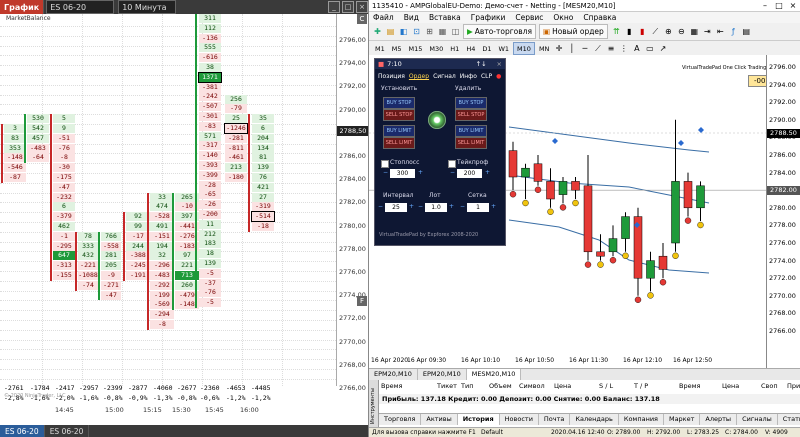  I want to click on minimize-icon: –, so click(765, 5).